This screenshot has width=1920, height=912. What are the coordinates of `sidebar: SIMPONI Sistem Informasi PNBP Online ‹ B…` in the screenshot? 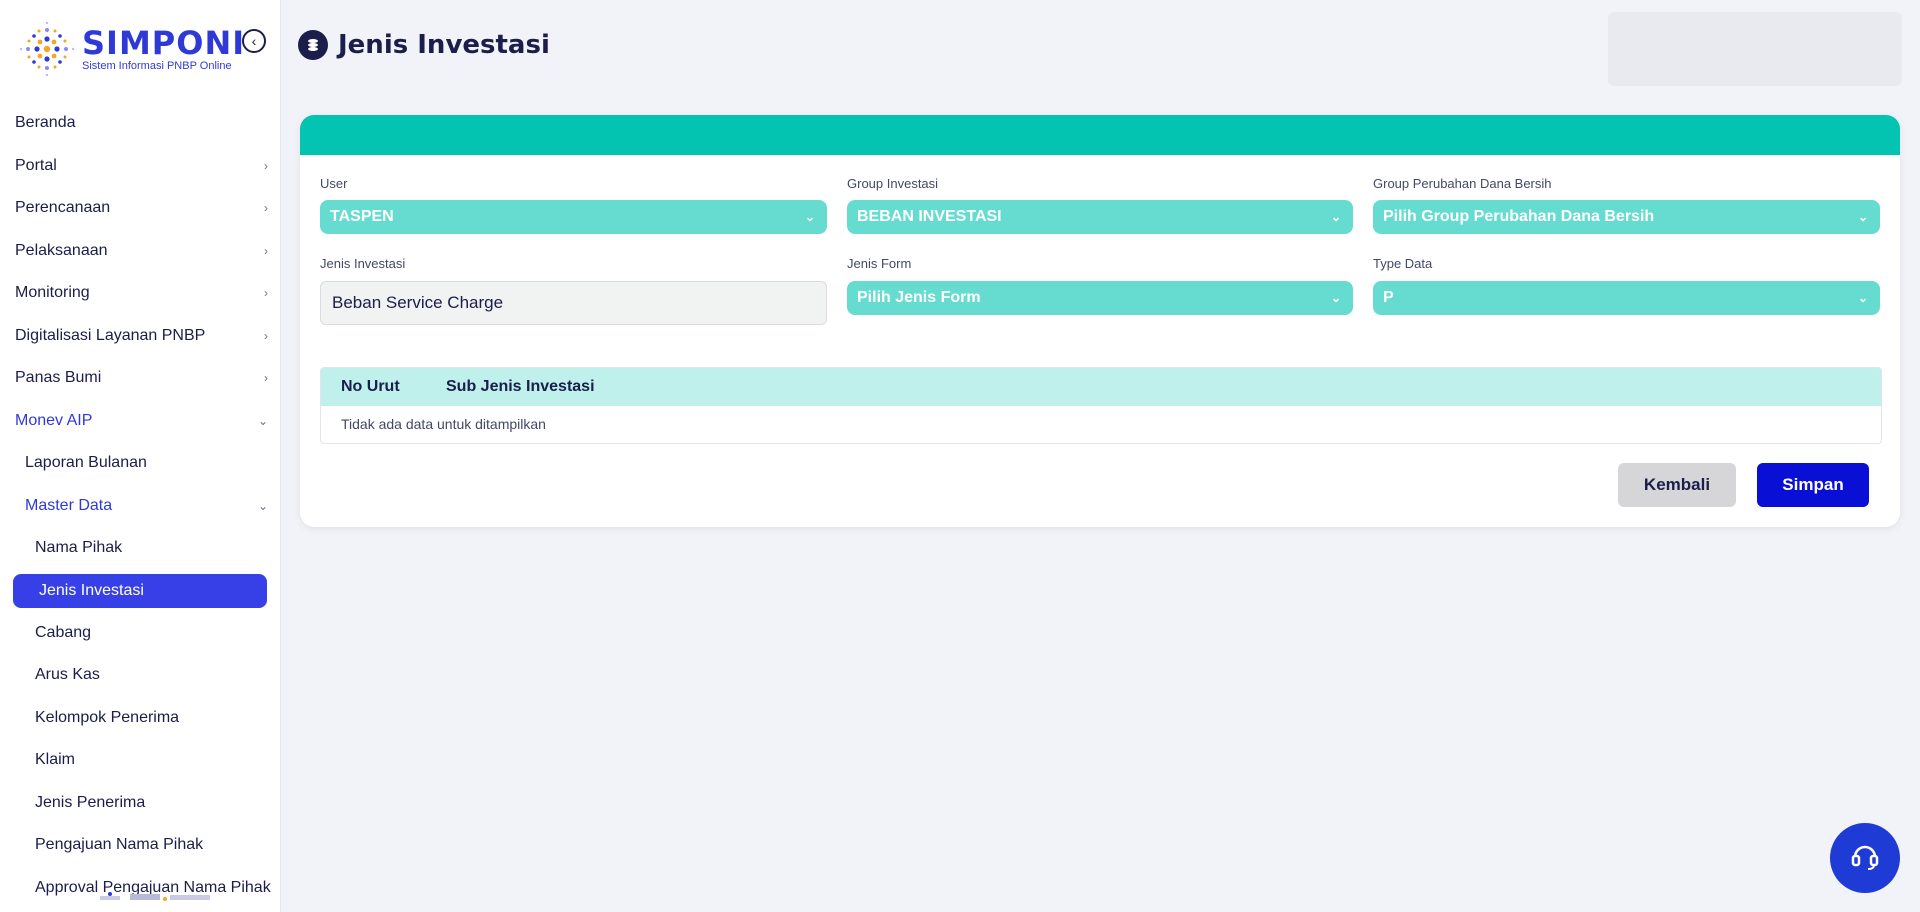 It's located at (140, 456).